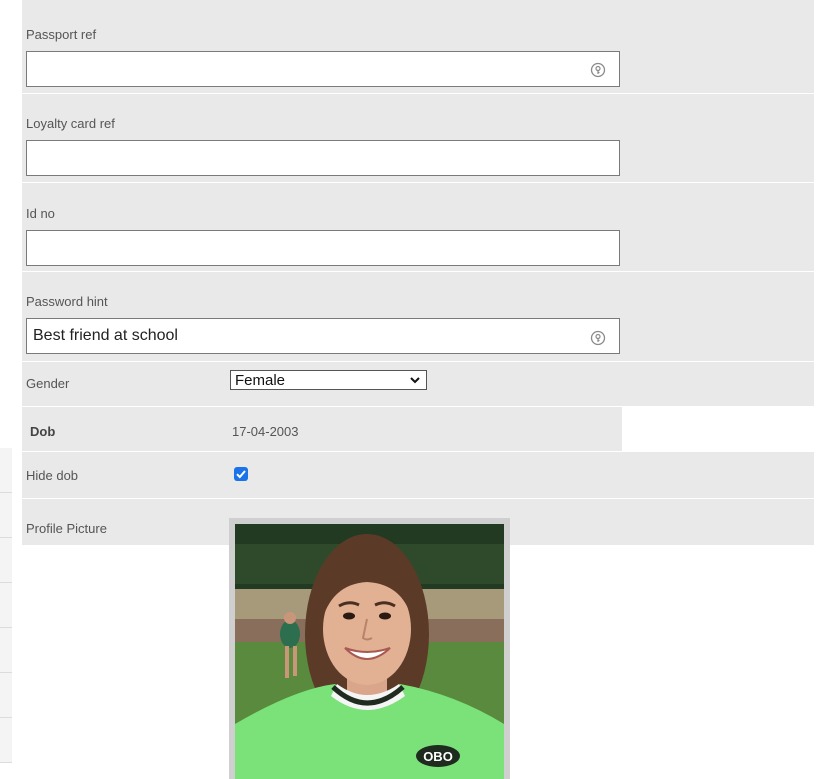 The height and width of the screenshot is (779, 818). What do you see at coordinates (67, 301) in the screenshot?
I see `password-hint-label: Password hint` at bounding box center [67, 301].